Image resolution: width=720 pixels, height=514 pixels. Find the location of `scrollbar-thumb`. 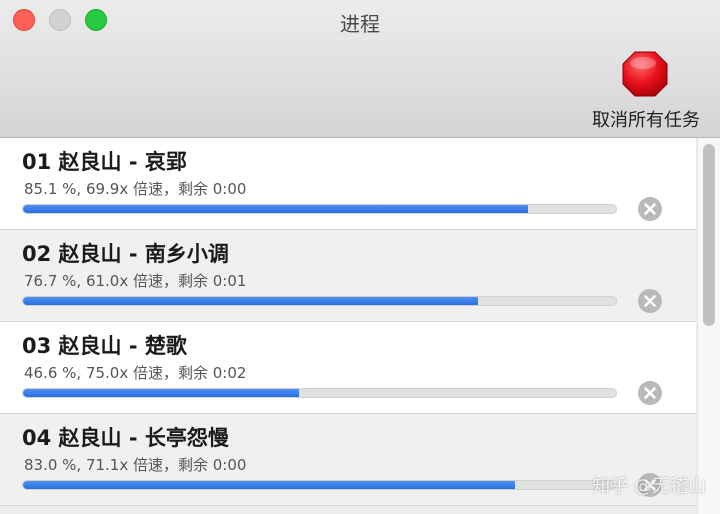

scrollbar-thumb is located at coordinates (709, 235).